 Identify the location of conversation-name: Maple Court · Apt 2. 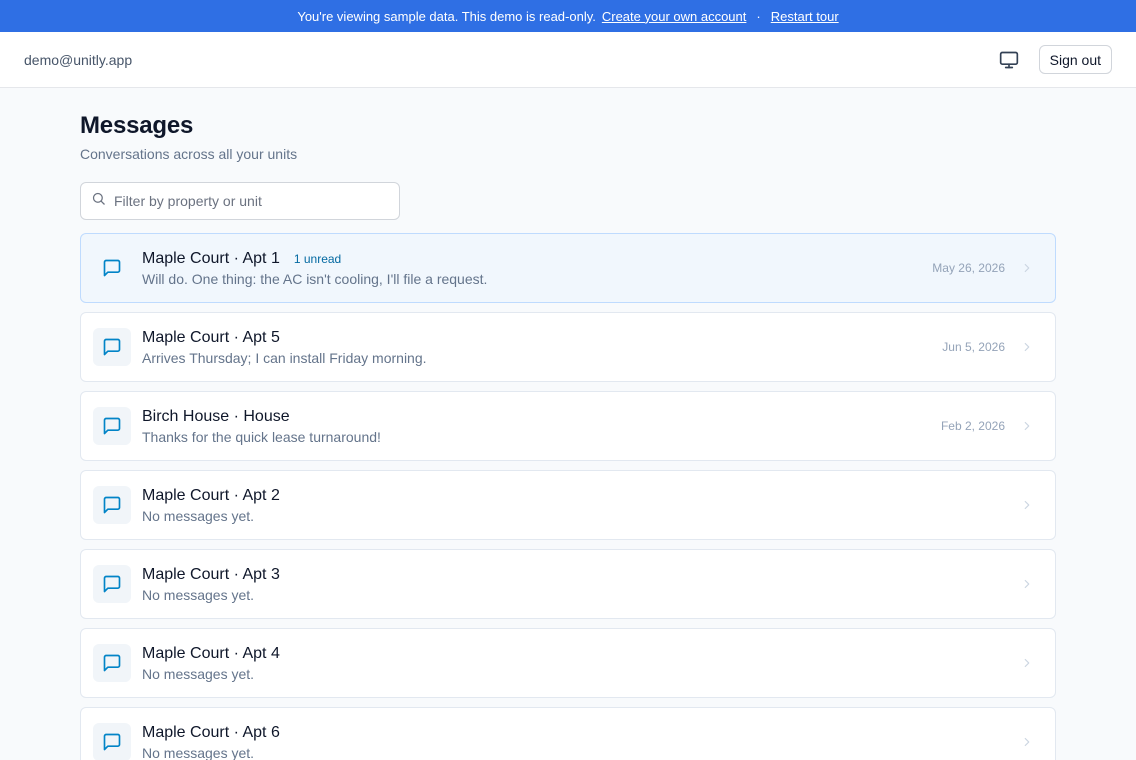
(211, 495).